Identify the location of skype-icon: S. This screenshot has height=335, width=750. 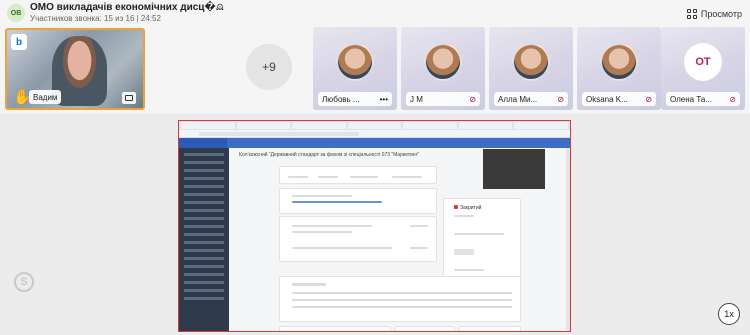
(24, 282).